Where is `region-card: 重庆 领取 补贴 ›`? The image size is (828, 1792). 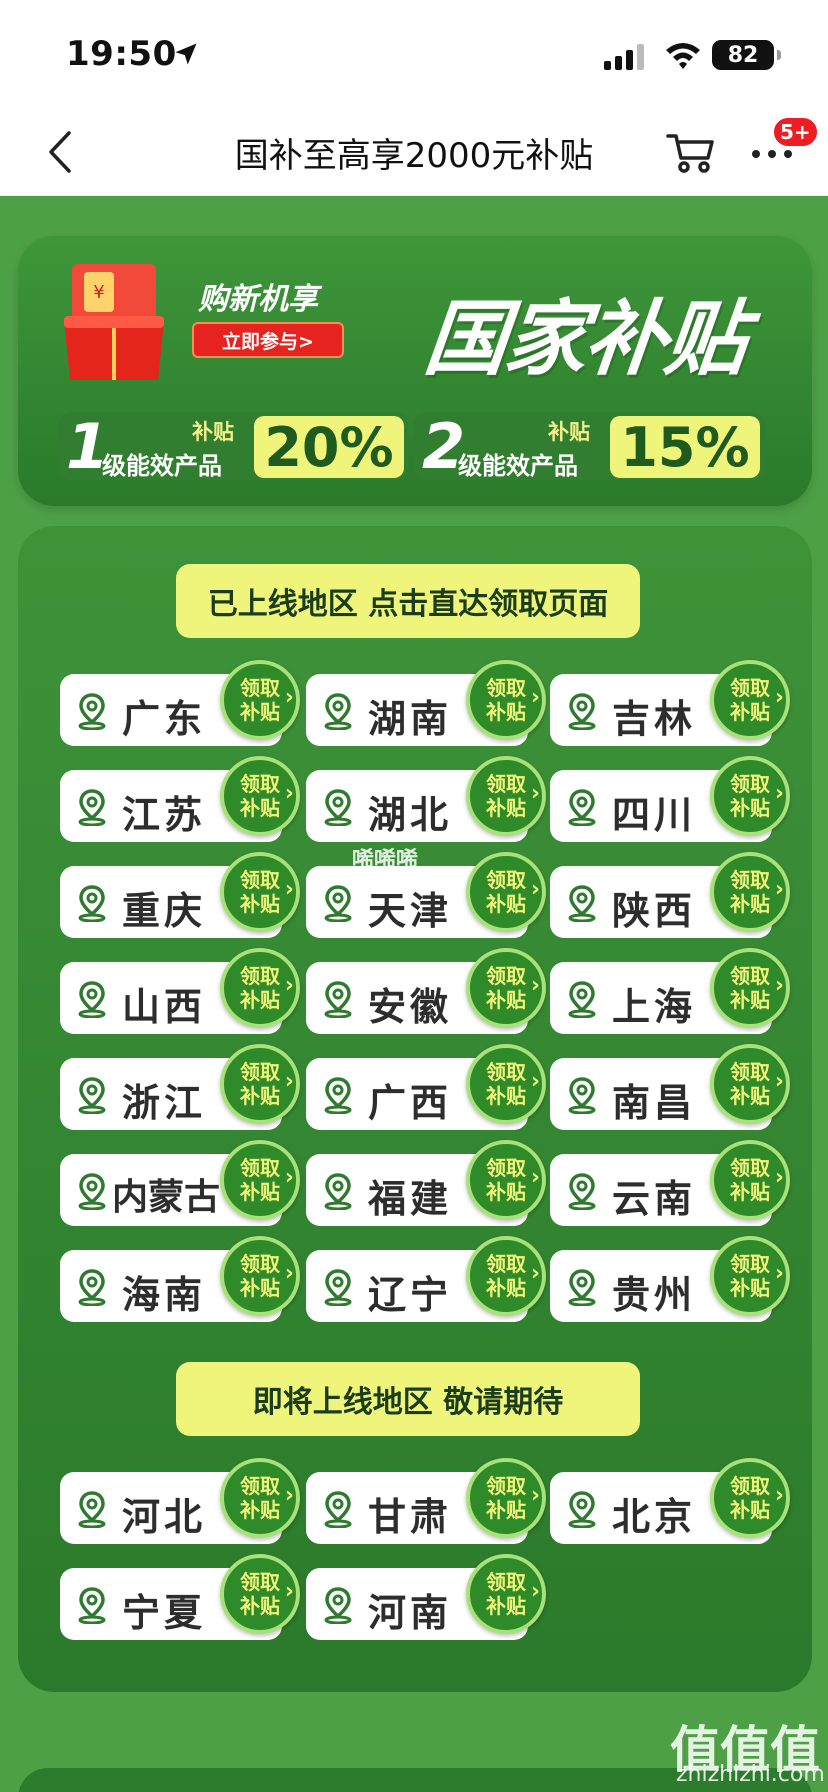
region-card: 重庆 领取 补贴 › is located at coordinates (180, 895).